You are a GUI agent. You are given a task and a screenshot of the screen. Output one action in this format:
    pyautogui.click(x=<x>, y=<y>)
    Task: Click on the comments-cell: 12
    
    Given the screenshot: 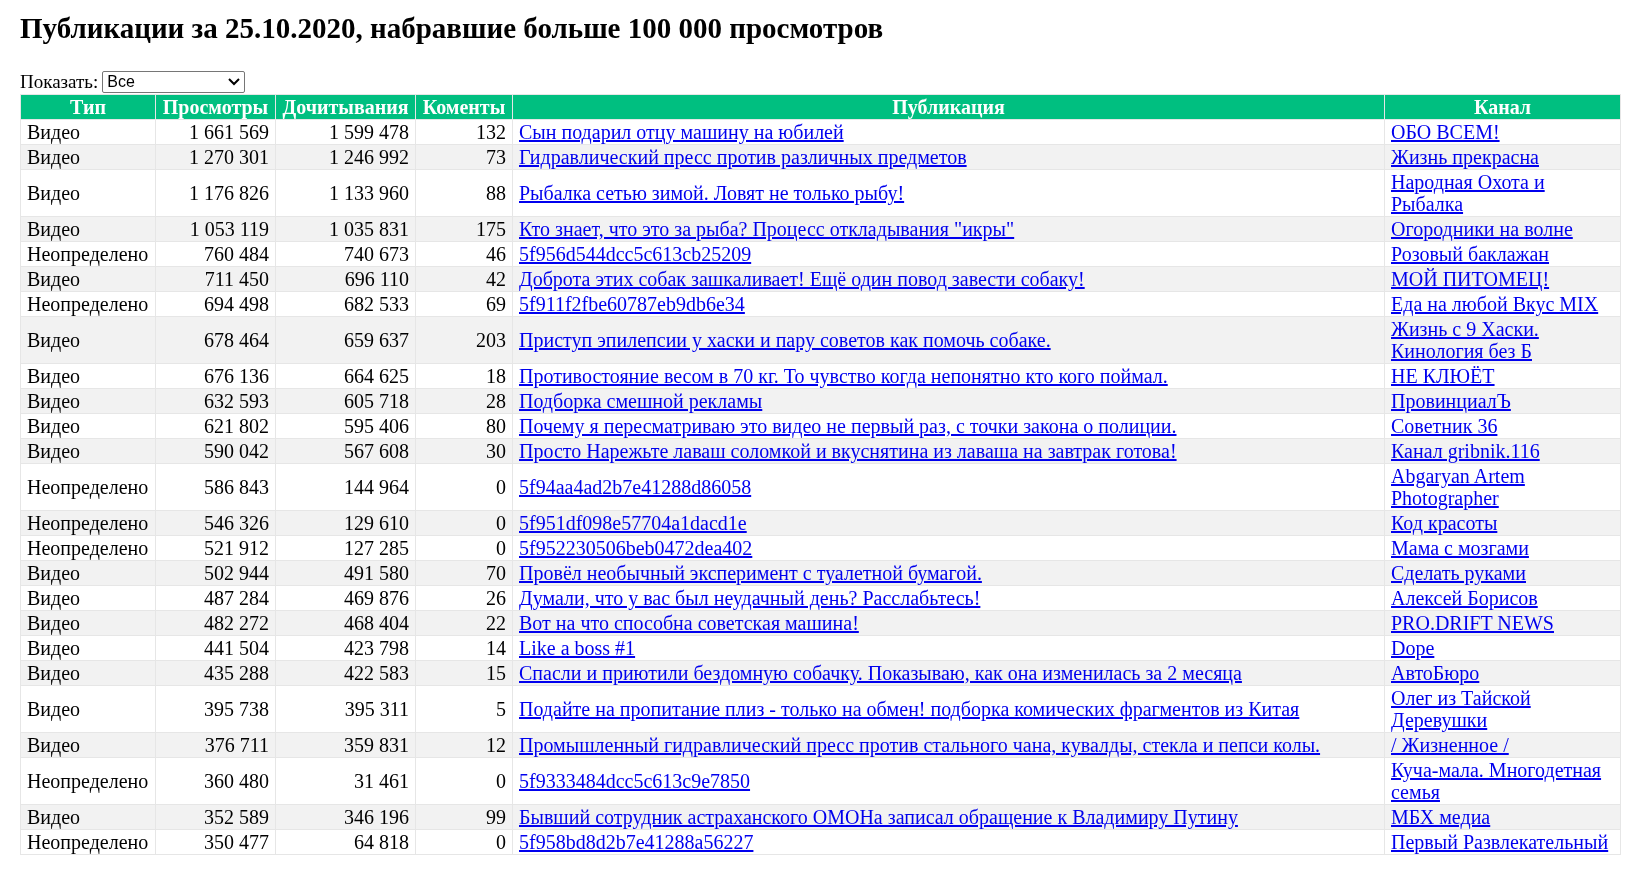 What is the action you would take?
    pyautogui.click(x=464, y=745)
    